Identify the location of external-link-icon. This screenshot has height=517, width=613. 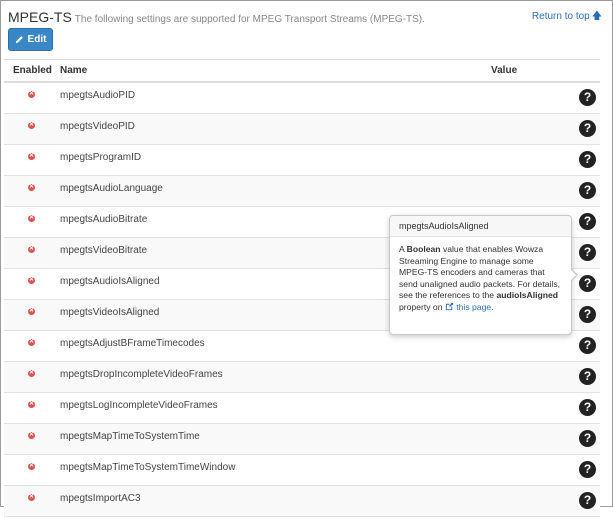
(449, 308).